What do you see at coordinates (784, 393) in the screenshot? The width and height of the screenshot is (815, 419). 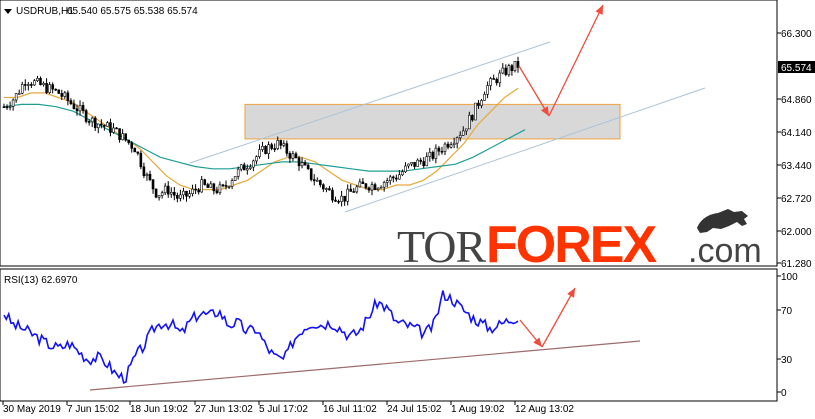 I see `rsi-y-tick: 0` at bounding box center [784, 393].